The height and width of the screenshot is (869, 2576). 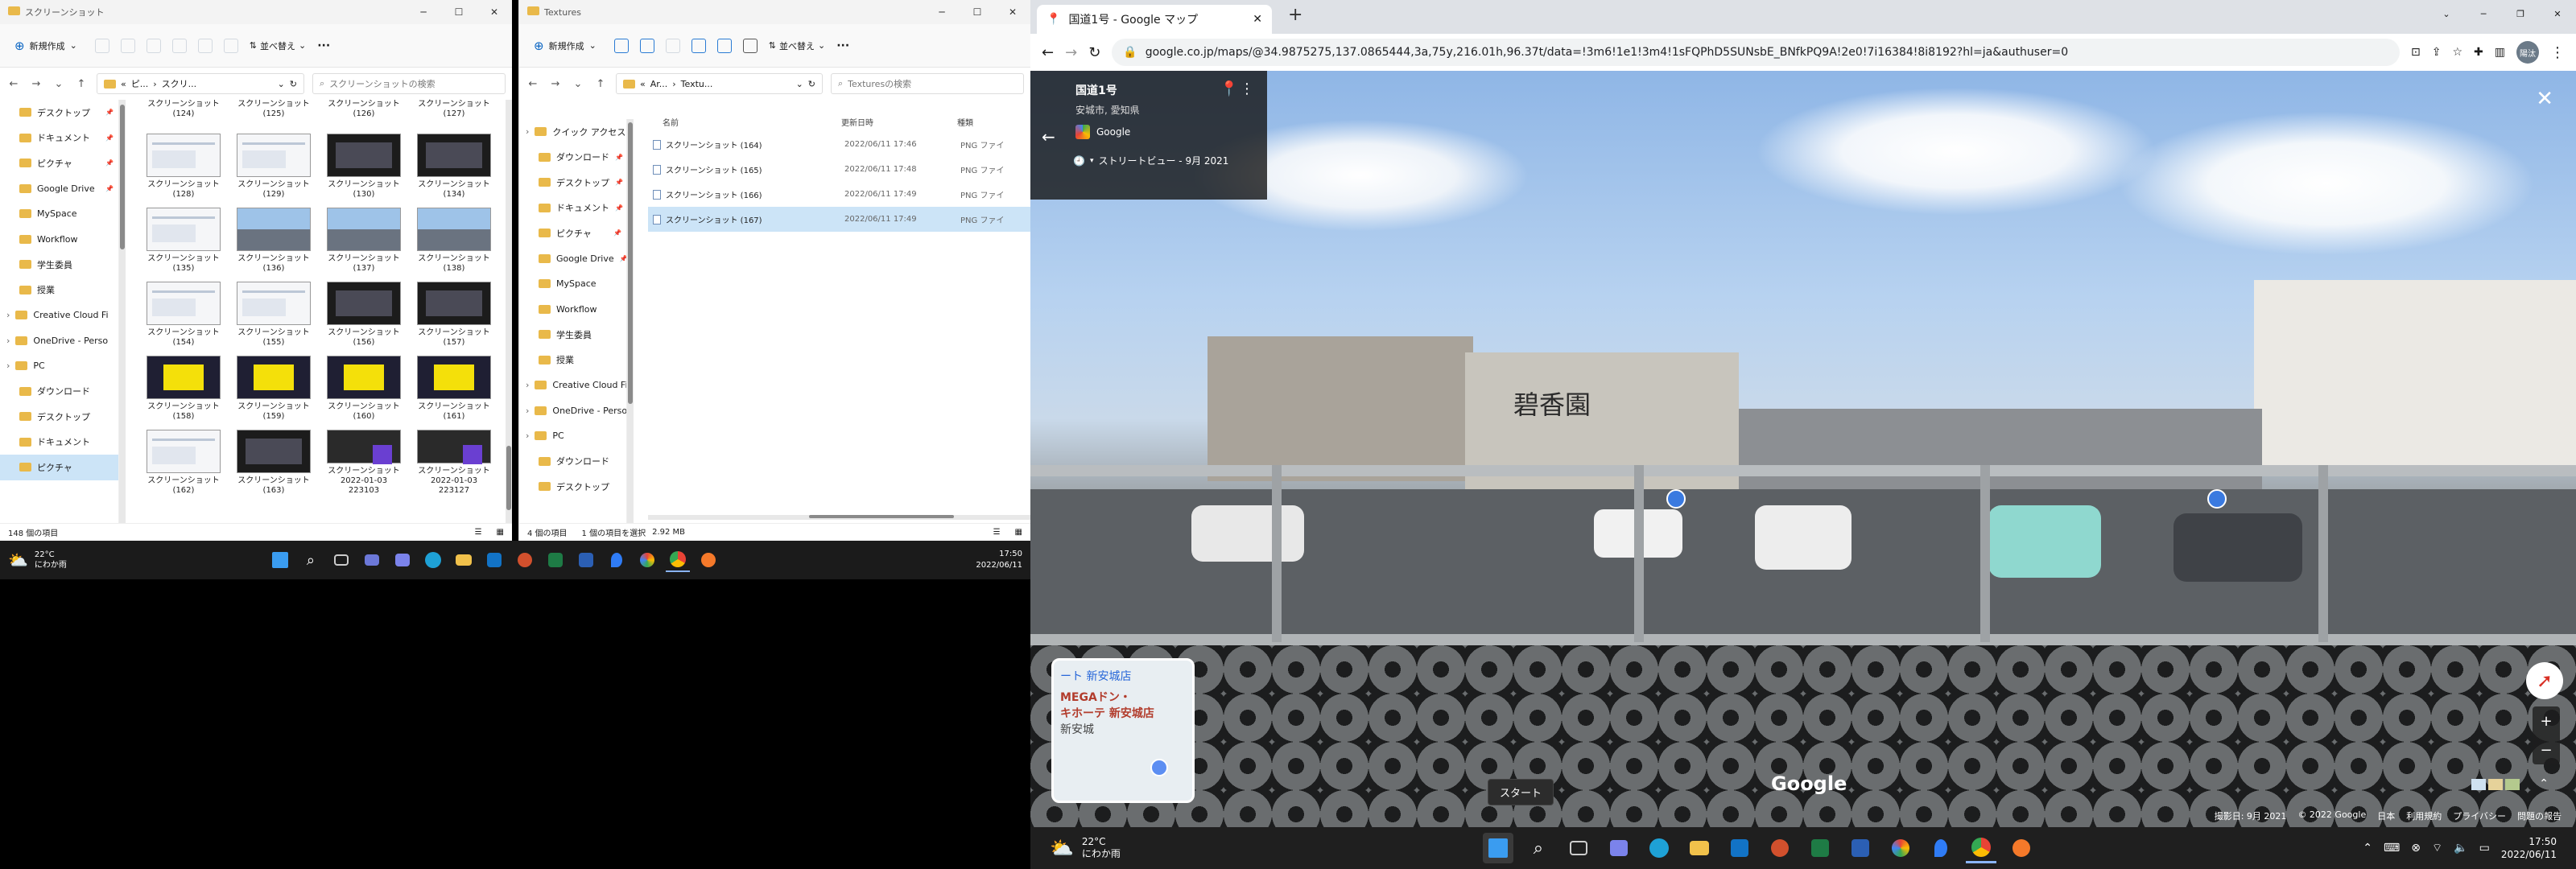 I want to click on file-thumbnail-item: スクリーンショット (137), so click(x=364, y=238).